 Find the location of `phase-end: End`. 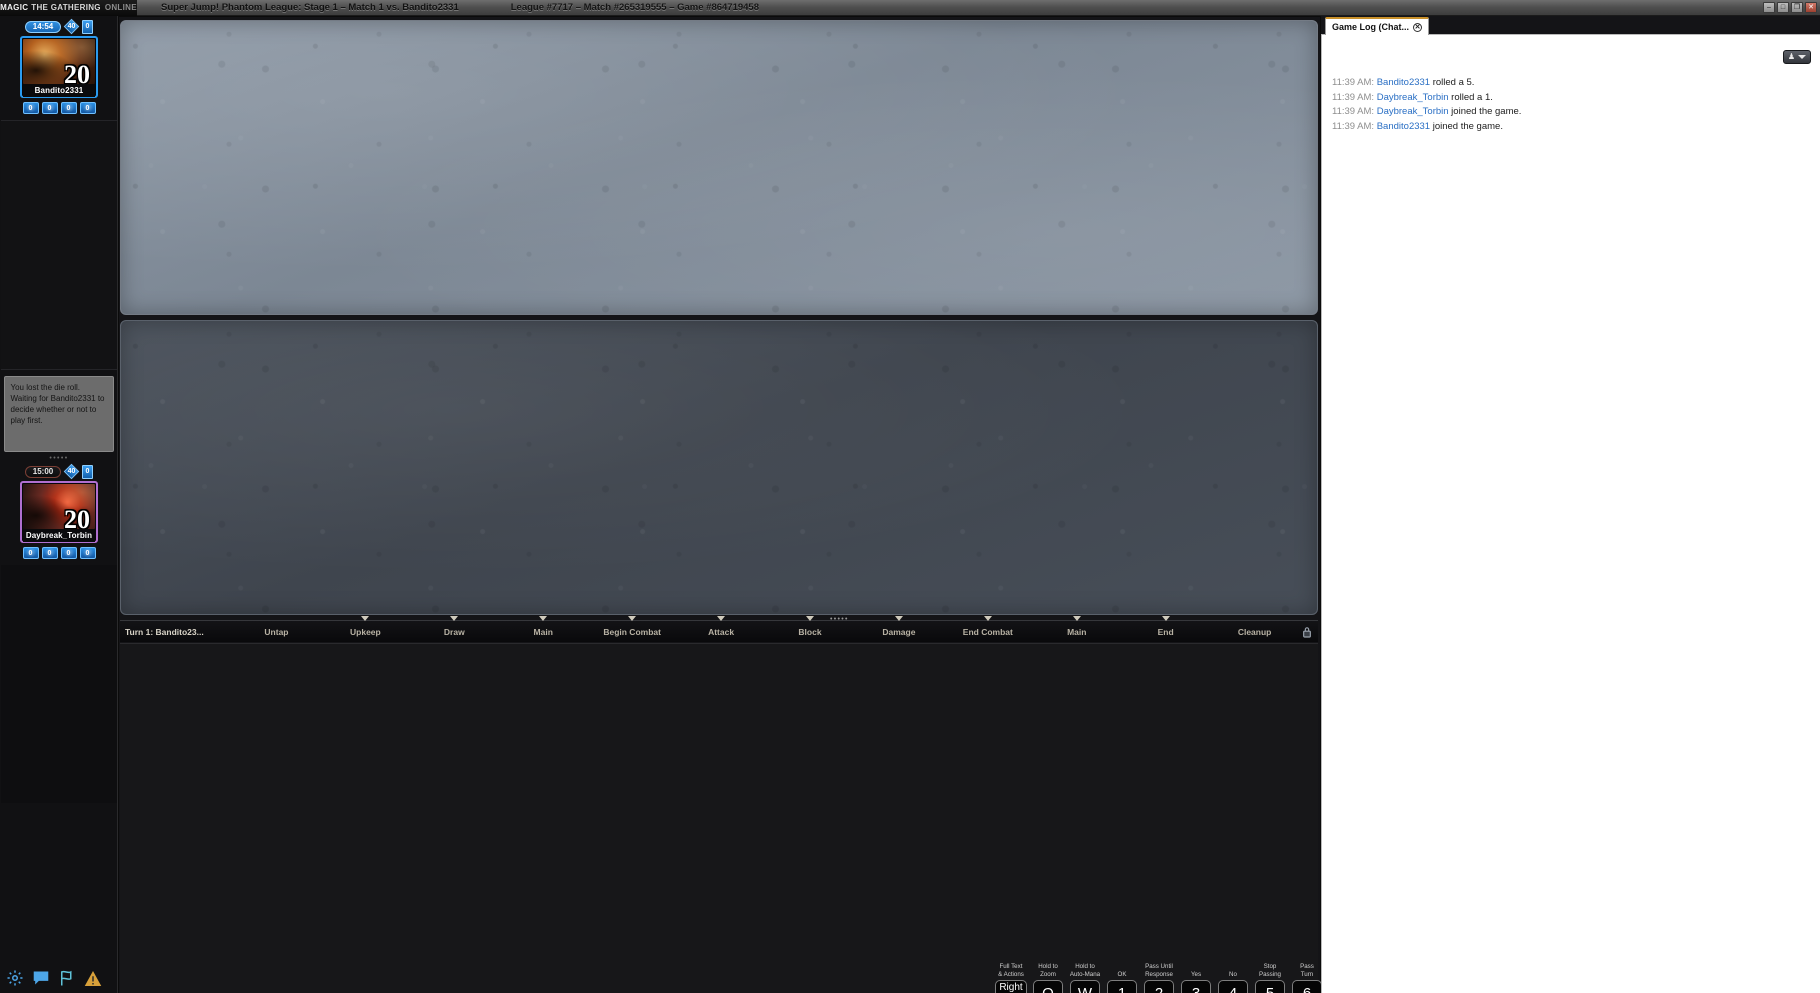

phase-end: End is located at coordinates (1165, 629).